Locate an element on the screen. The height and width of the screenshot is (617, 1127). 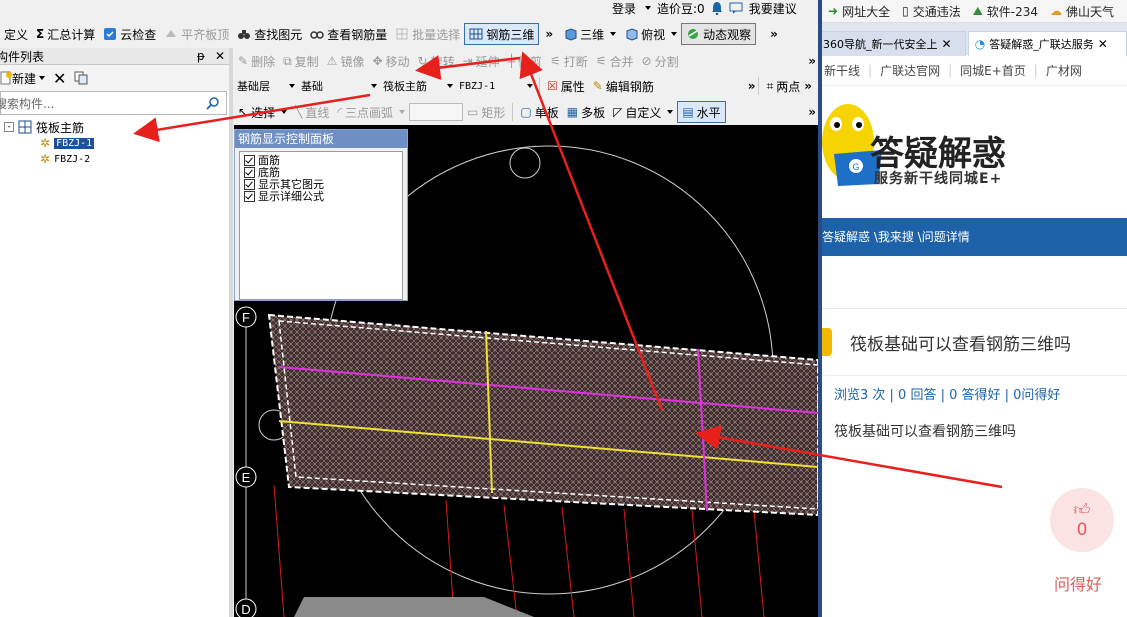
grey-element is located at coordinates (414, 607).